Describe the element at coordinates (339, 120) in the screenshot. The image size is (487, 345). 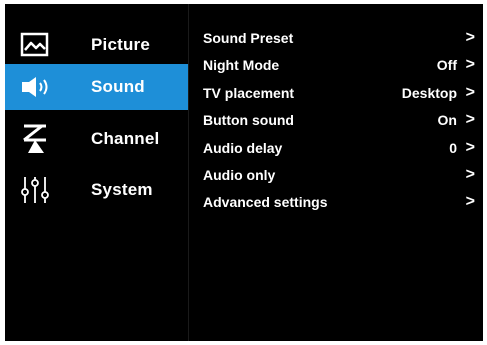
I see `setting-row-button-sound: Button sound On >` at that location.